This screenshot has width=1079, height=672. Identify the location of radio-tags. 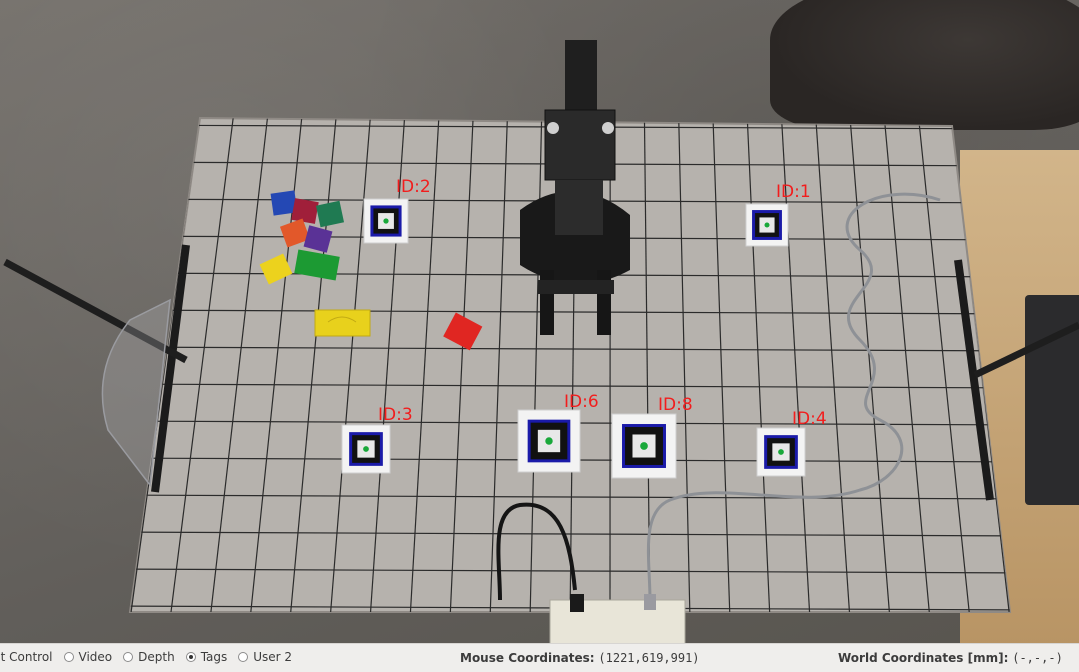
(190, 657).